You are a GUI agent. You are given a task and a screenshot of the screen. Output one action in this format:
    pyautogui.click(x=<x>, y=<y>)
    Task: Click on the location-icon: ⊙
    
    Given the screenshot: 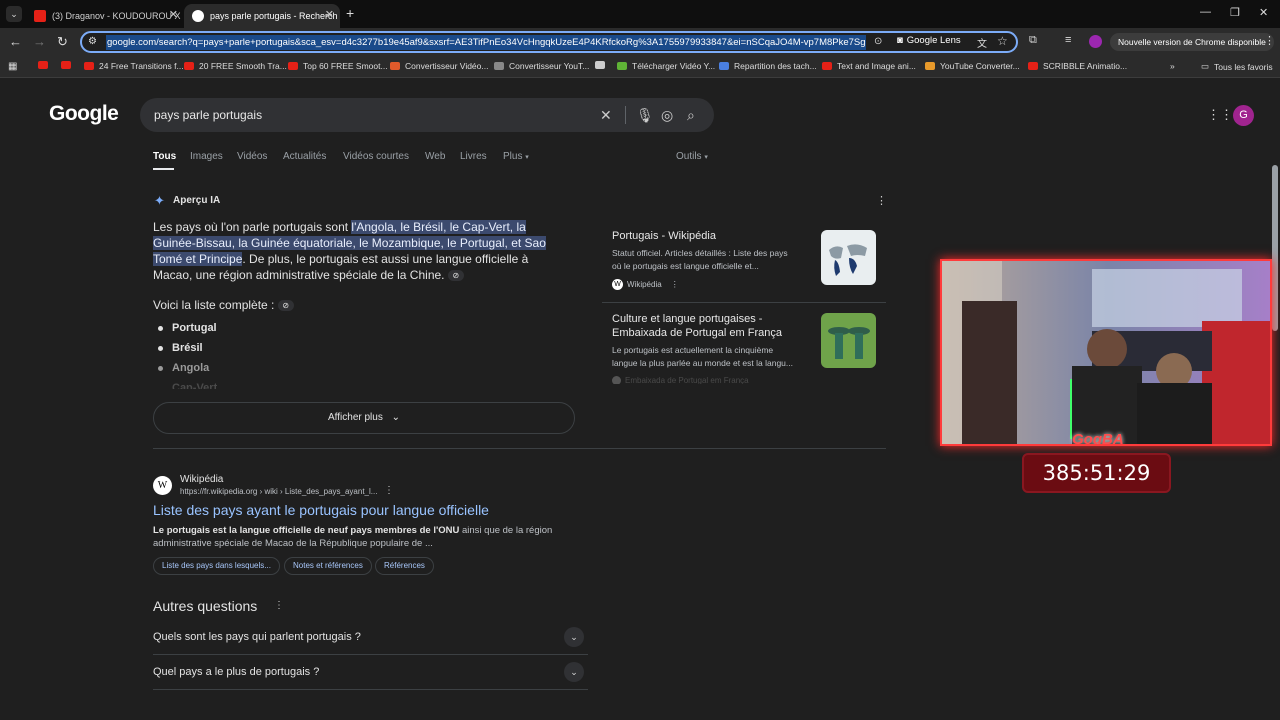 What is the action you would take?
    pyautogui.click(x=878, y=41)
    